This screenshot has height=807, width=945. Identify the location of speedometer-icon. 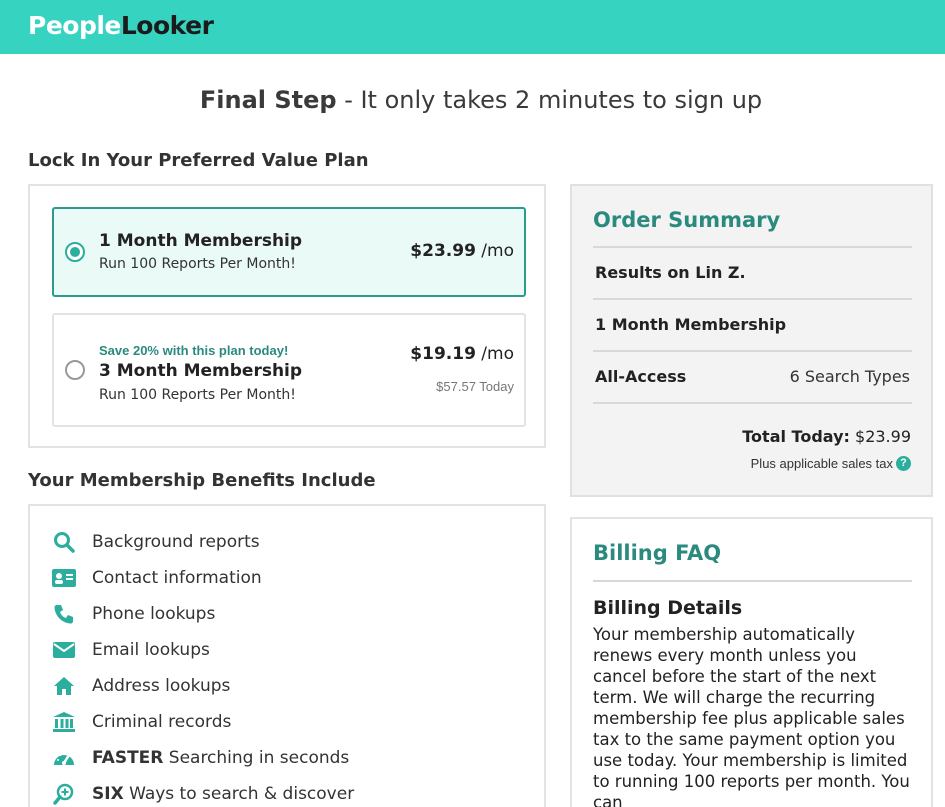
(64, 758).